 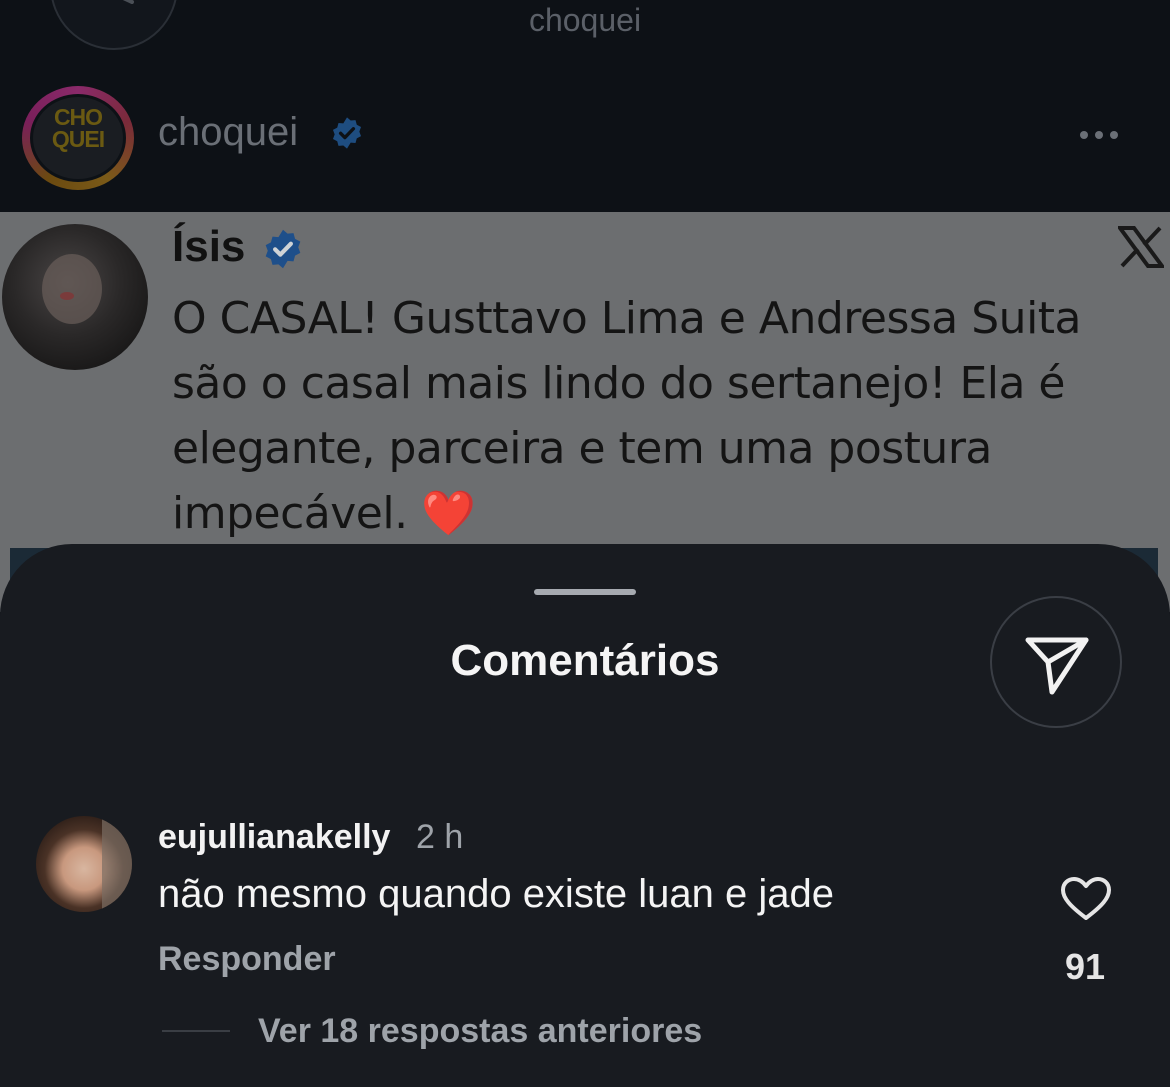 I want to click on x-logo-icon, so click(x=1141, y=247).